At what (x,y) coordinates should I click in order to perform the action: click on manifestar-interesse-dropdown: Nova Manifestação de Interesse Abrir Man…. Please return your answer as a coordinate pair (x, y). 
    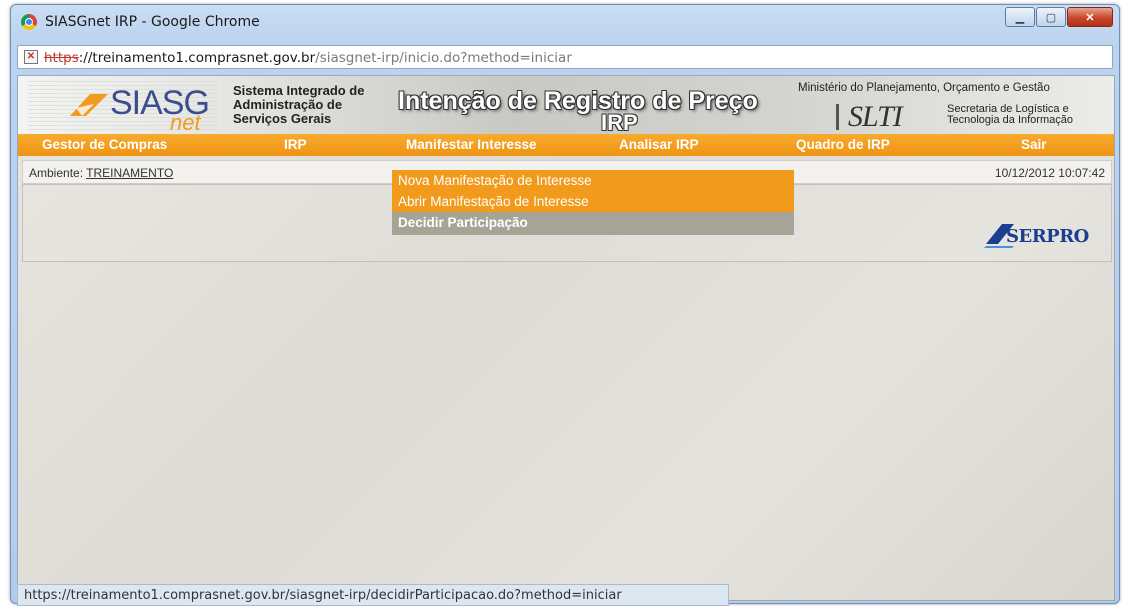
    Looking at the image, I should click on (593, 202).